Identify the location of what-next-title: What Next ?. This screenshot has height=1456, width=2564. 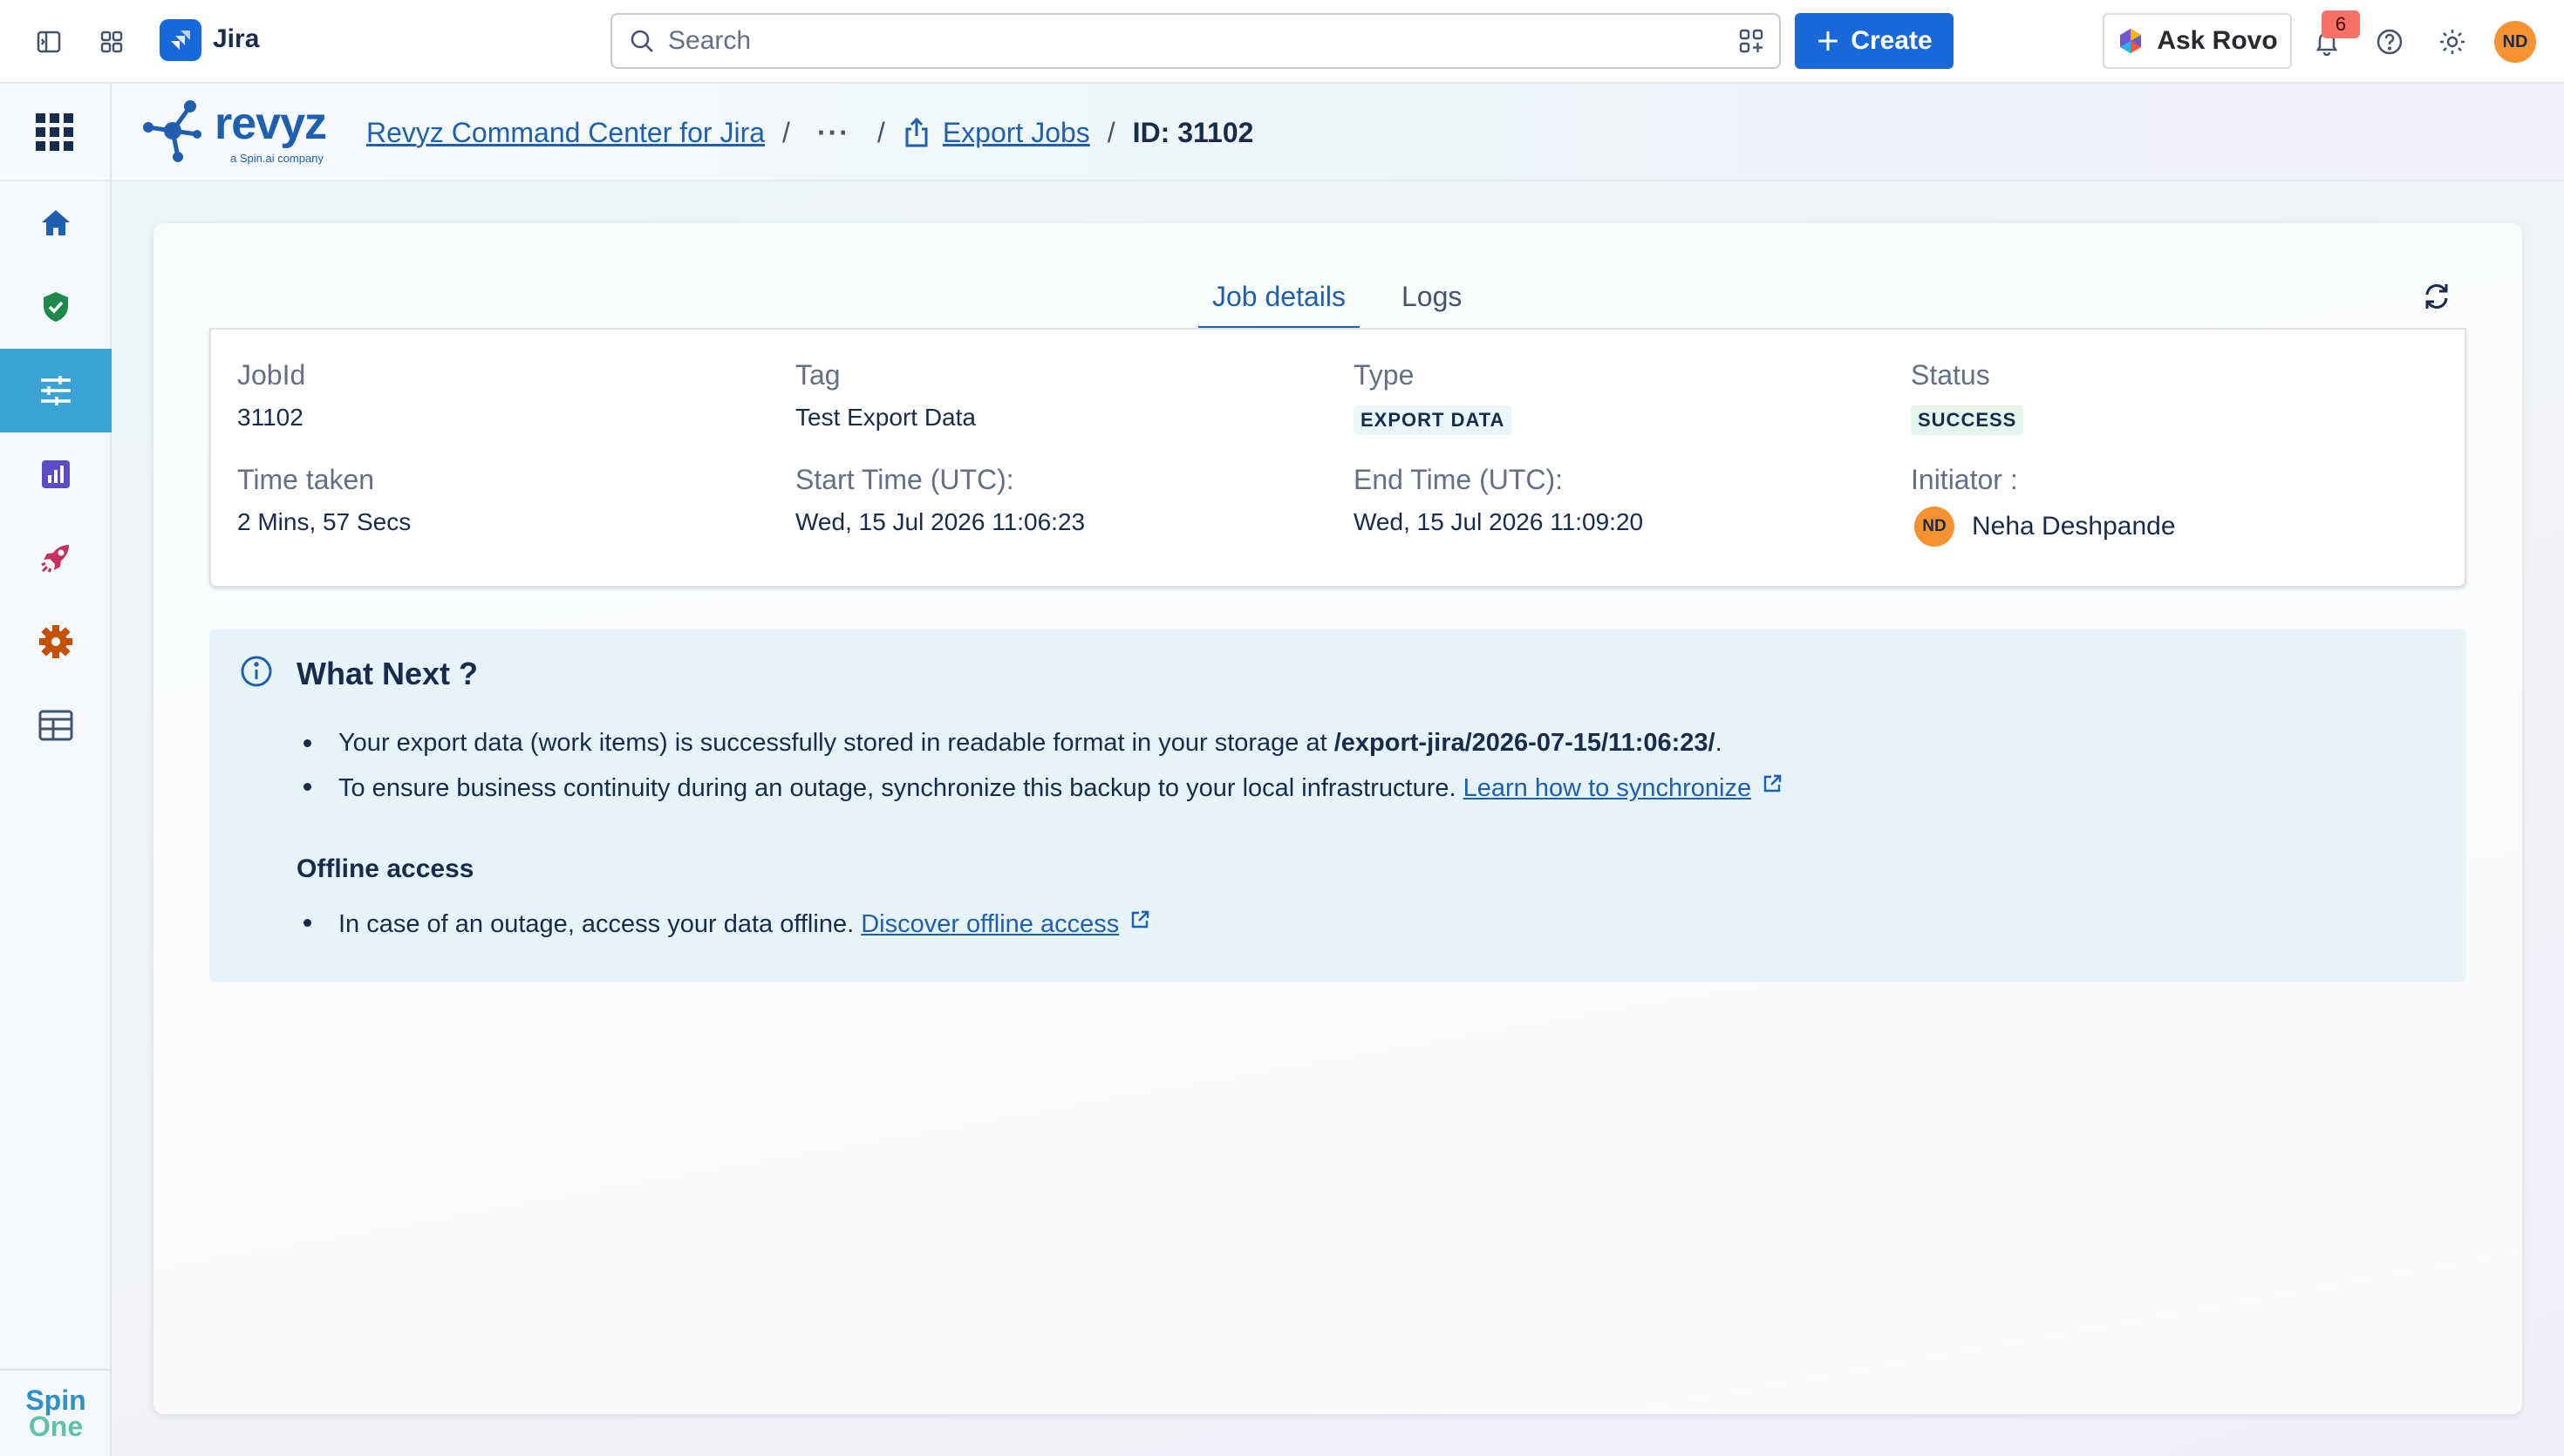
(388, 673).